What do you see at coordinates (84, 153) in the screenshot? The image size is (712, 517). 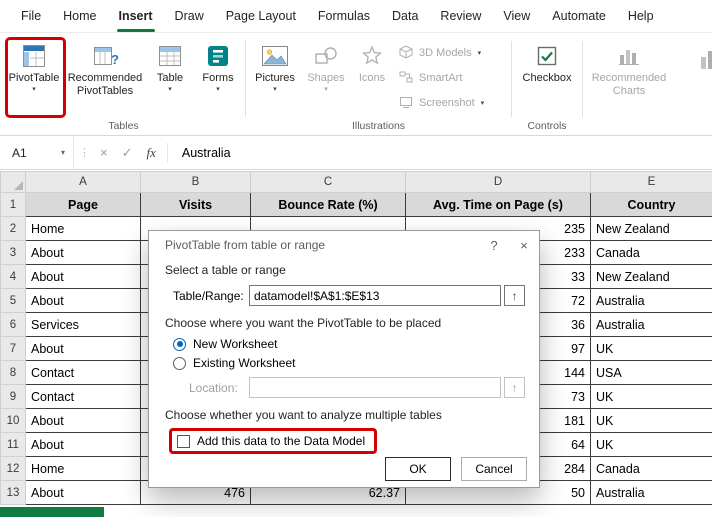 I see `splitter-dots-icon: ⋮` at bounding box center [84, 153].